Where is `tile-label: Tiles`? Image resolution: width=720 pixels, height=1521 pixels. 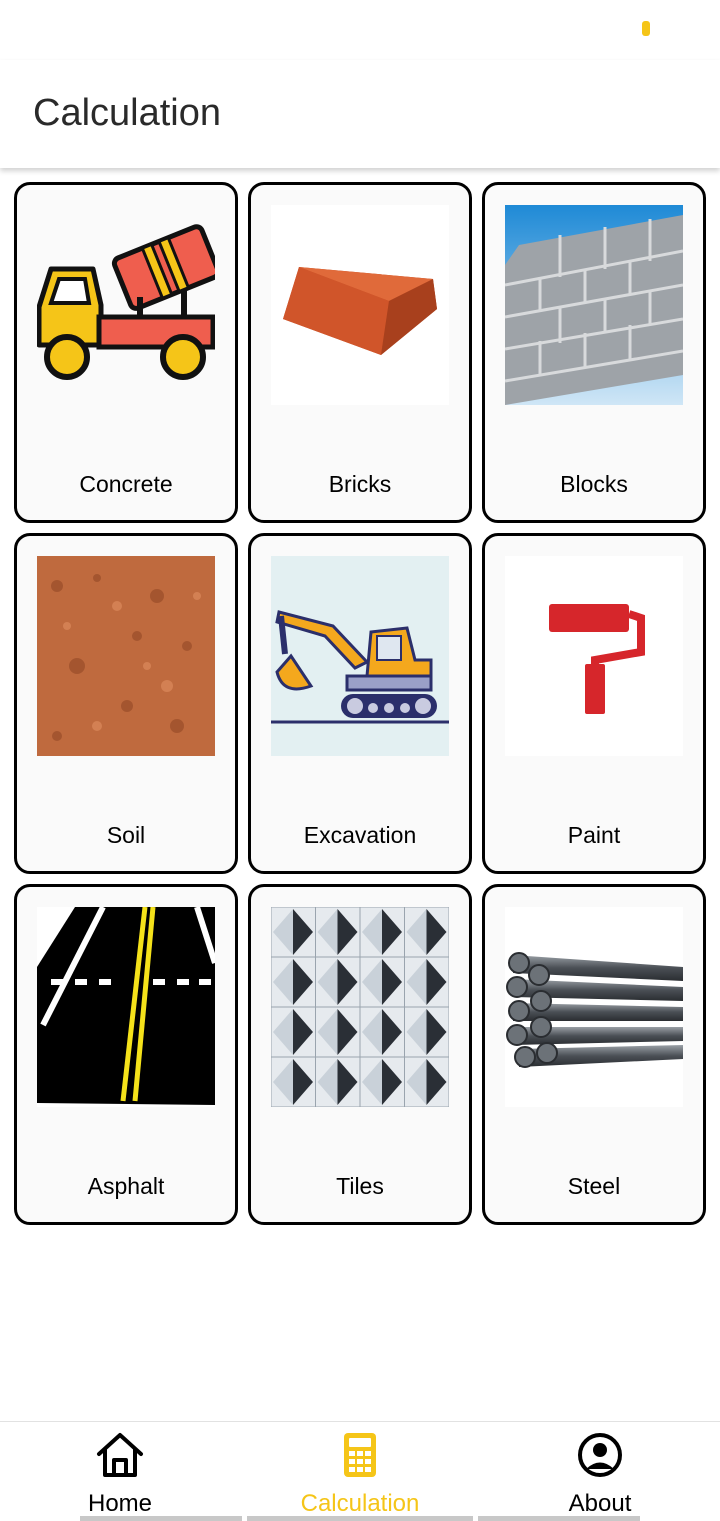 tile-label: Tiles is located at coordinates (360, 1186).